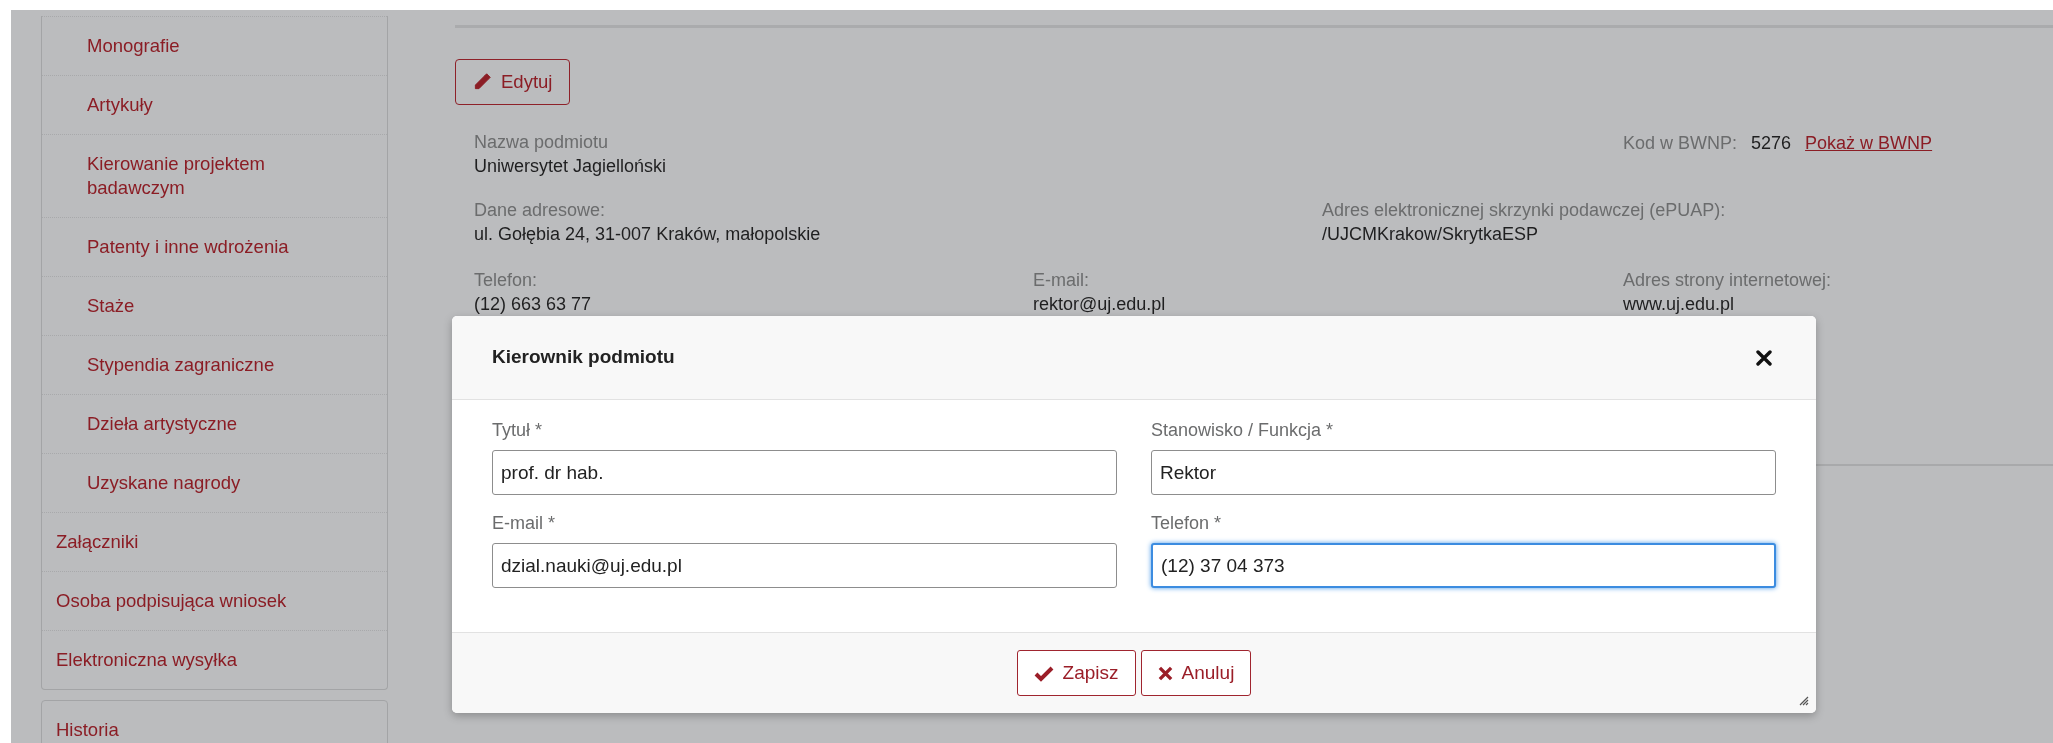  I want to click on input-field: Rektor, so click(1463, 472).